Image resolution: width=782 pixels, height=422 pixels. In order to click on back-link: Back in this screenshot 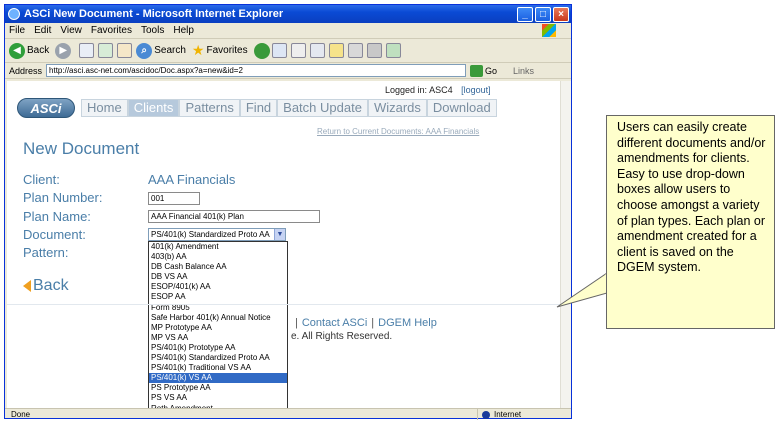, I will do `click(46, 286)`.